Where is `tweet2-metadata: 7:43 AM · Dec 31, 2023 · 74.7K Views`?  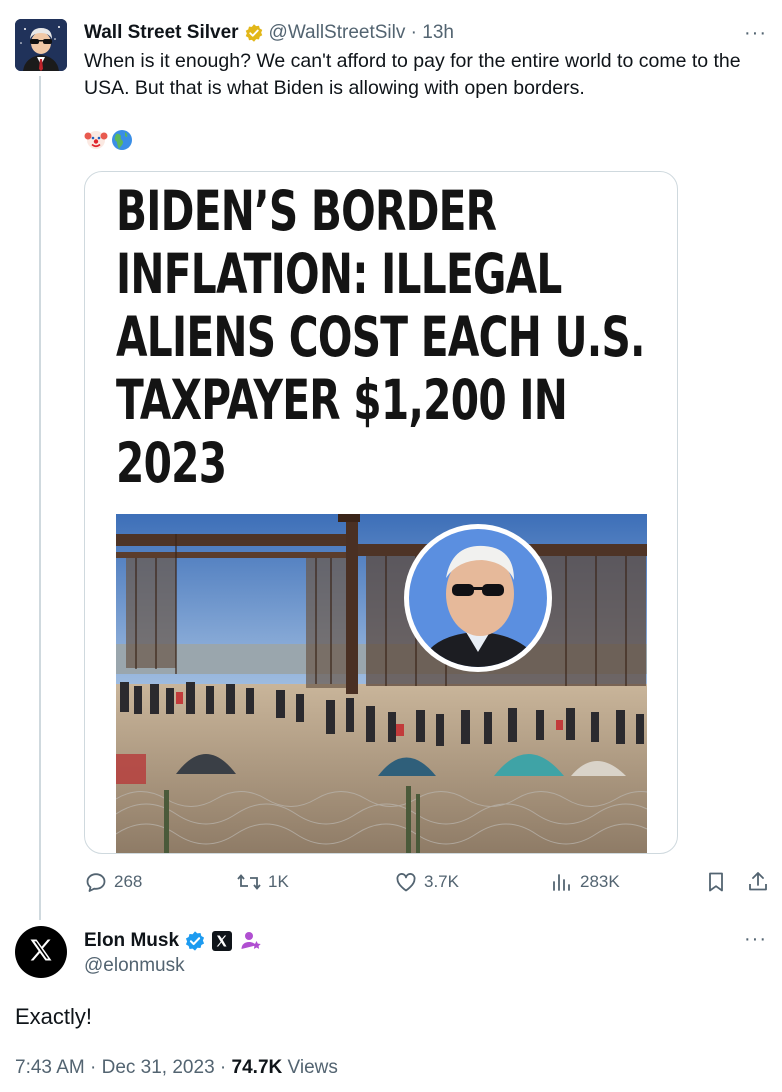
tweet2-metadata: 7:43 AM · Dec 31, 2023 · 74.7K Views is located at coordinates (176, 1068).